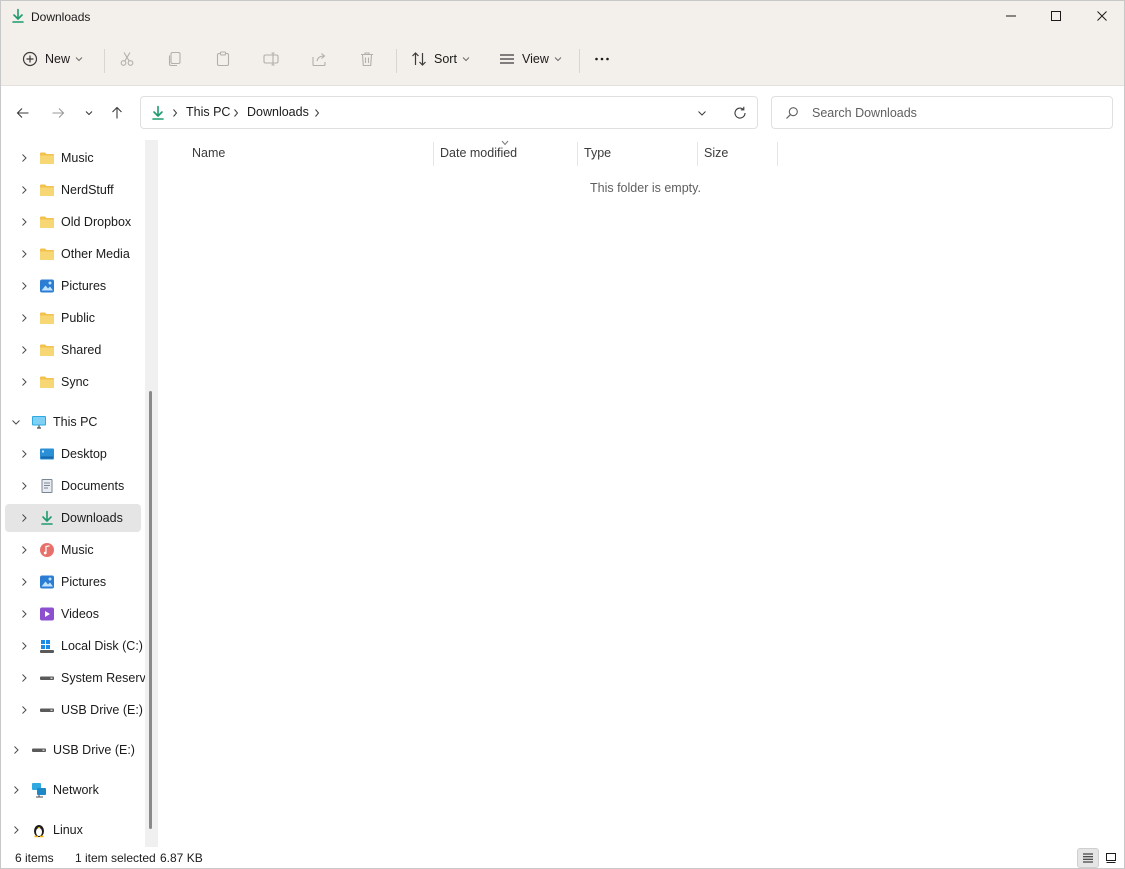  Describe the element at coordinates (208, 153) in the screenshot. I see `column-header-name: Name` at that location.